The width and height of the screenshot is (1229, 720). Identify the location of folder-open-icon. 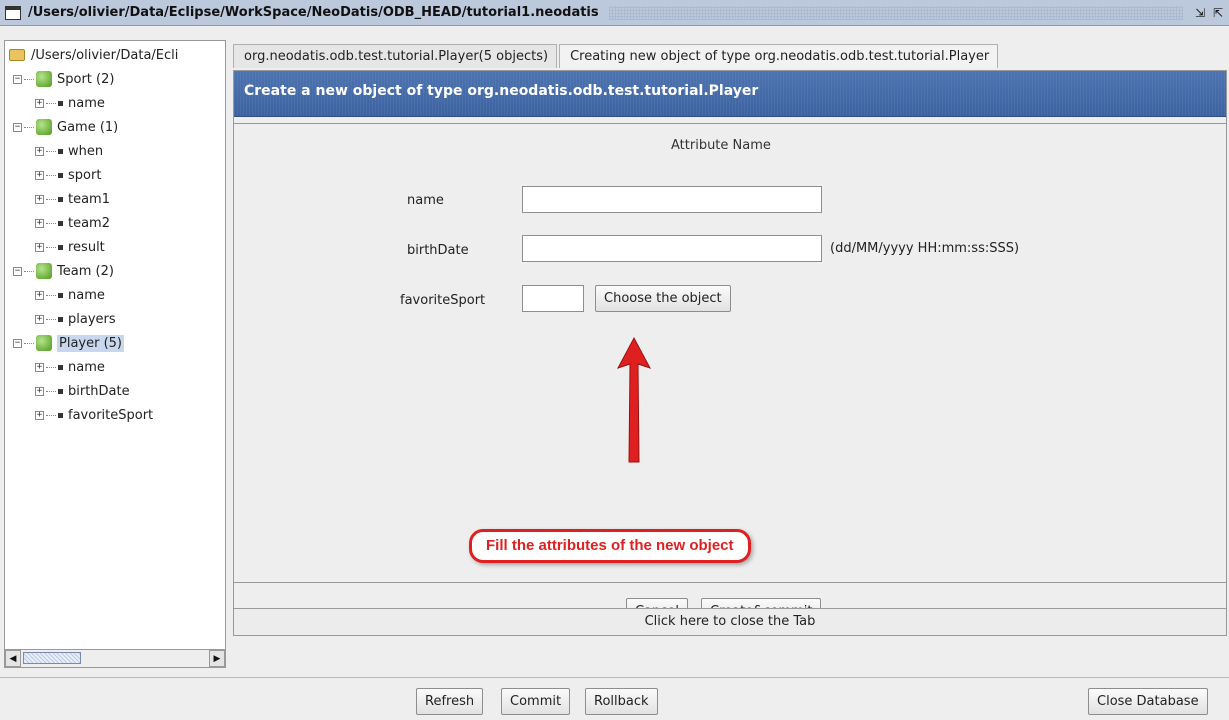
(17, 55).